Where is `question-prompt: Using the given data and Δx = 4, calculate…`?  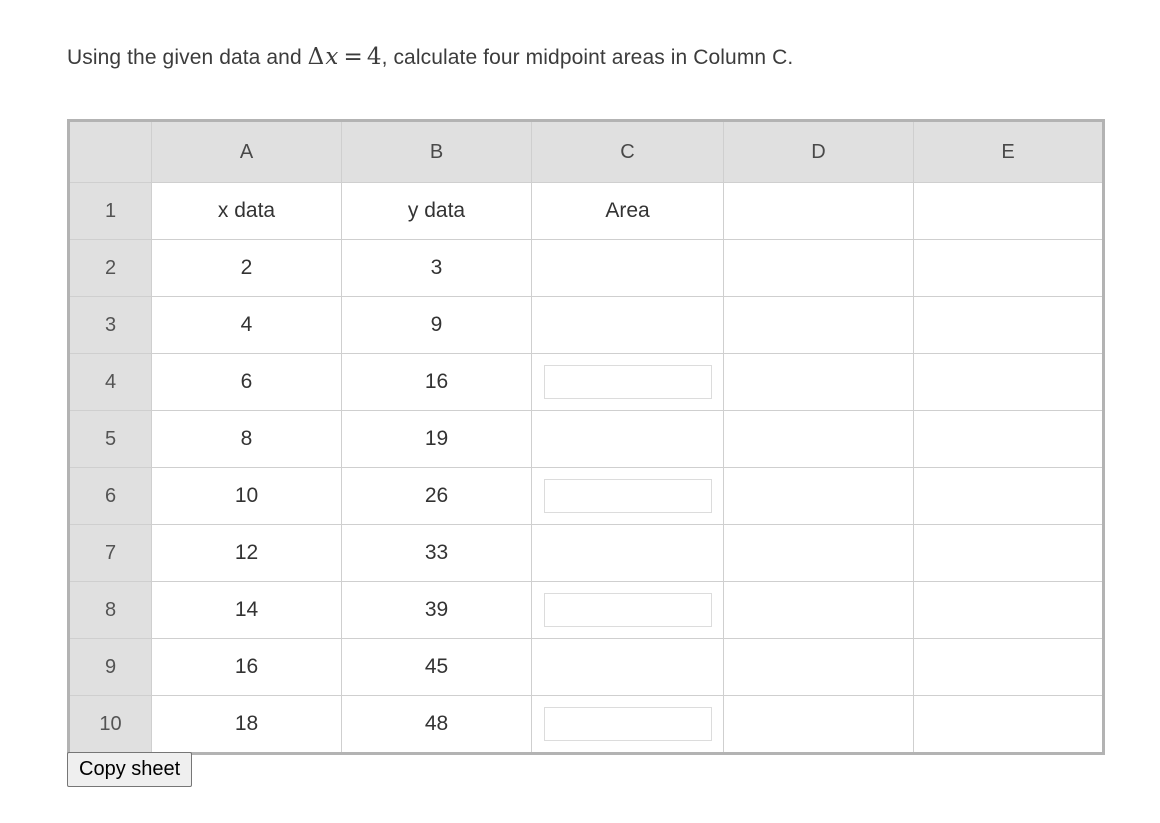 question-prompt: Using the given data and Δx = 4, calculate… is located at coordinates (430, 57).